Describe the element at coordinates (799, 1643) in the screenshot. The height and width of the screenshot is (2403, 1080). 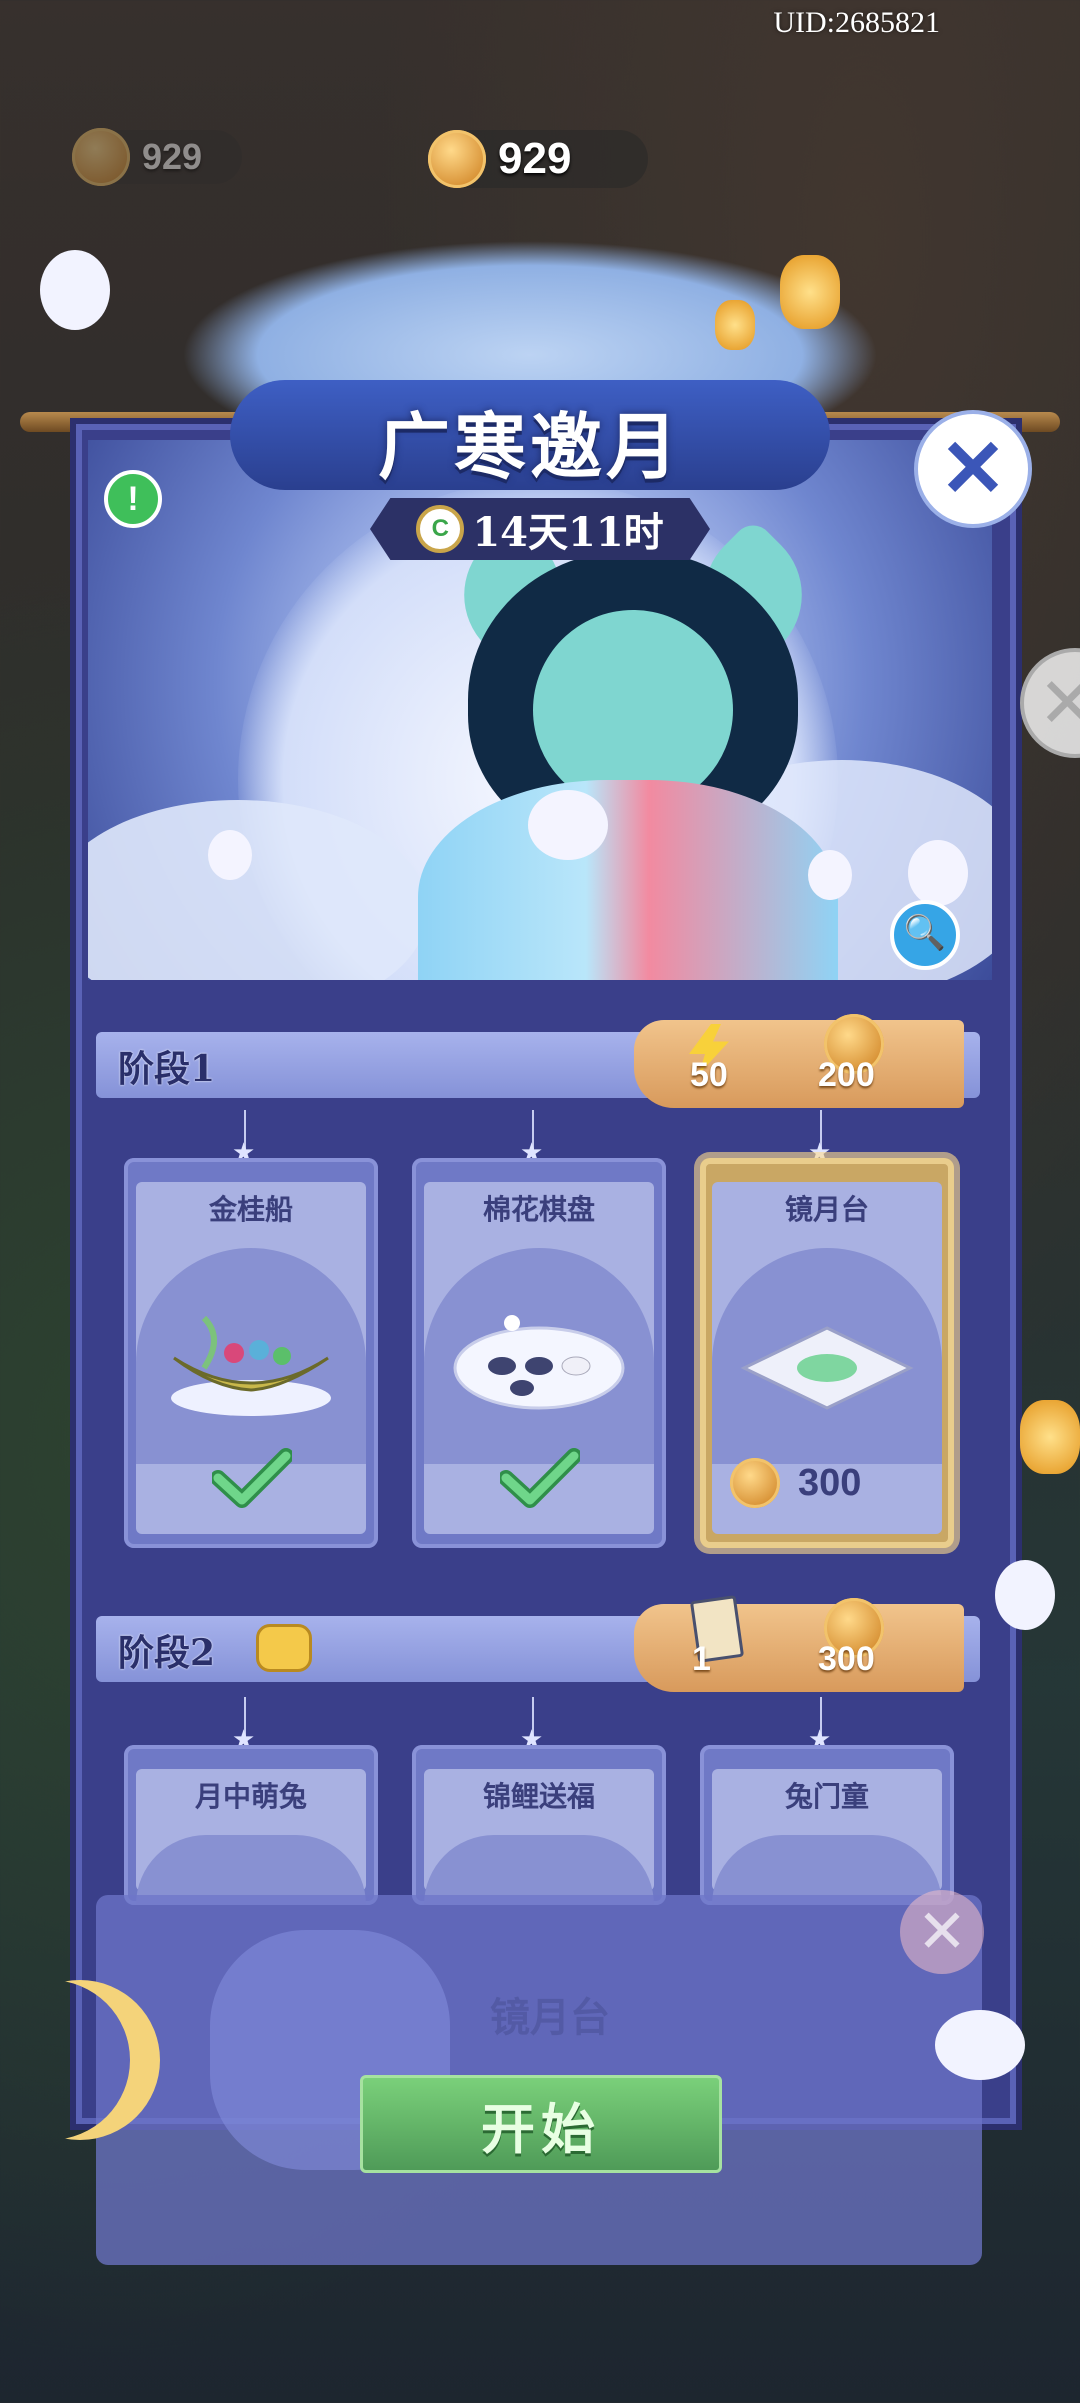
I see `stage2-rewards: 1 300` at that location.